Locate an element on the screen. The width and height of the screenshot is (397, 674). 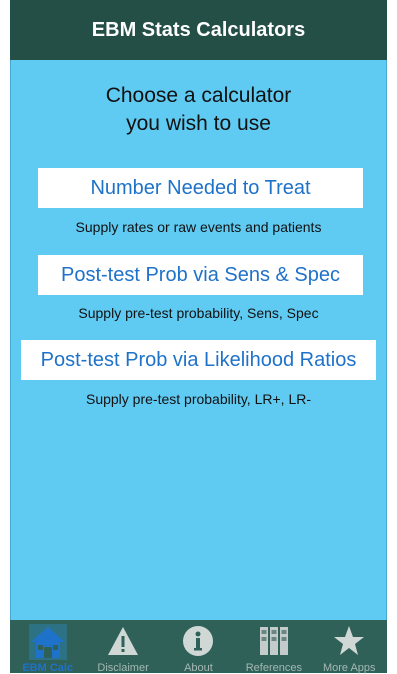
star-icon is located at coordinates (349, 640).